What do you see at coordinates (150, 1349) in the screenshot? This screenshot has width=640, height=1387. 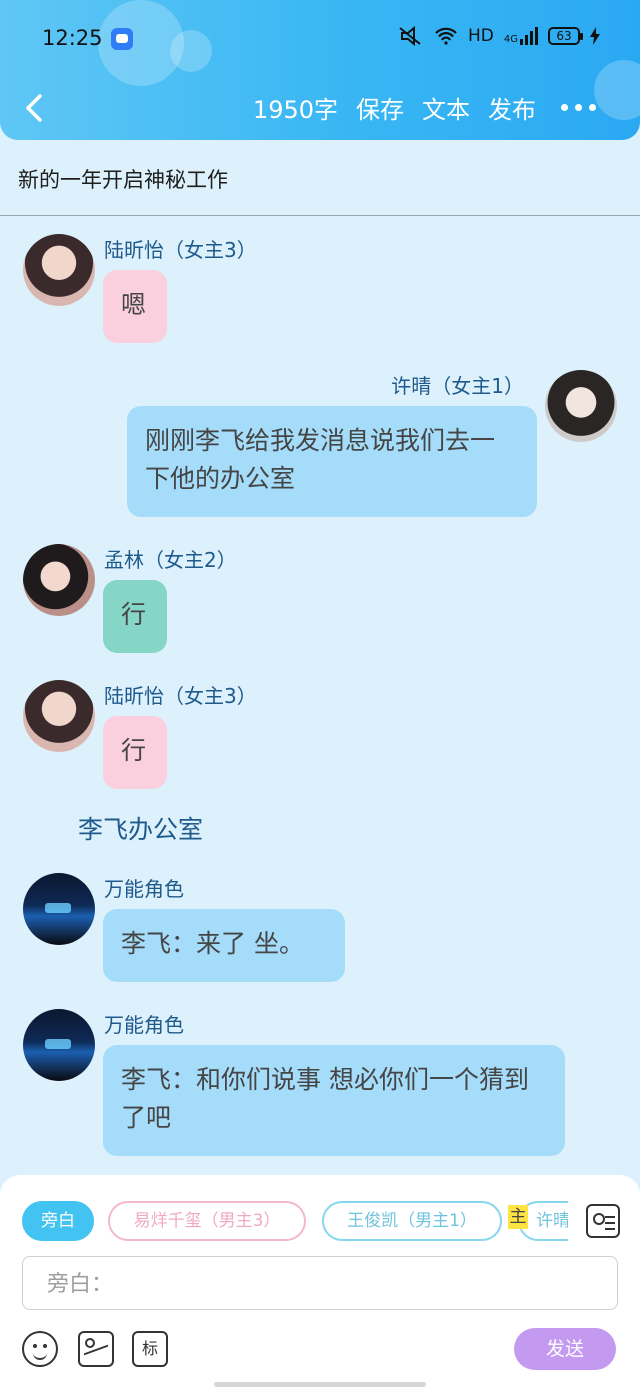 I see `tag-icon: 标` at bounding box center [150, 1349].